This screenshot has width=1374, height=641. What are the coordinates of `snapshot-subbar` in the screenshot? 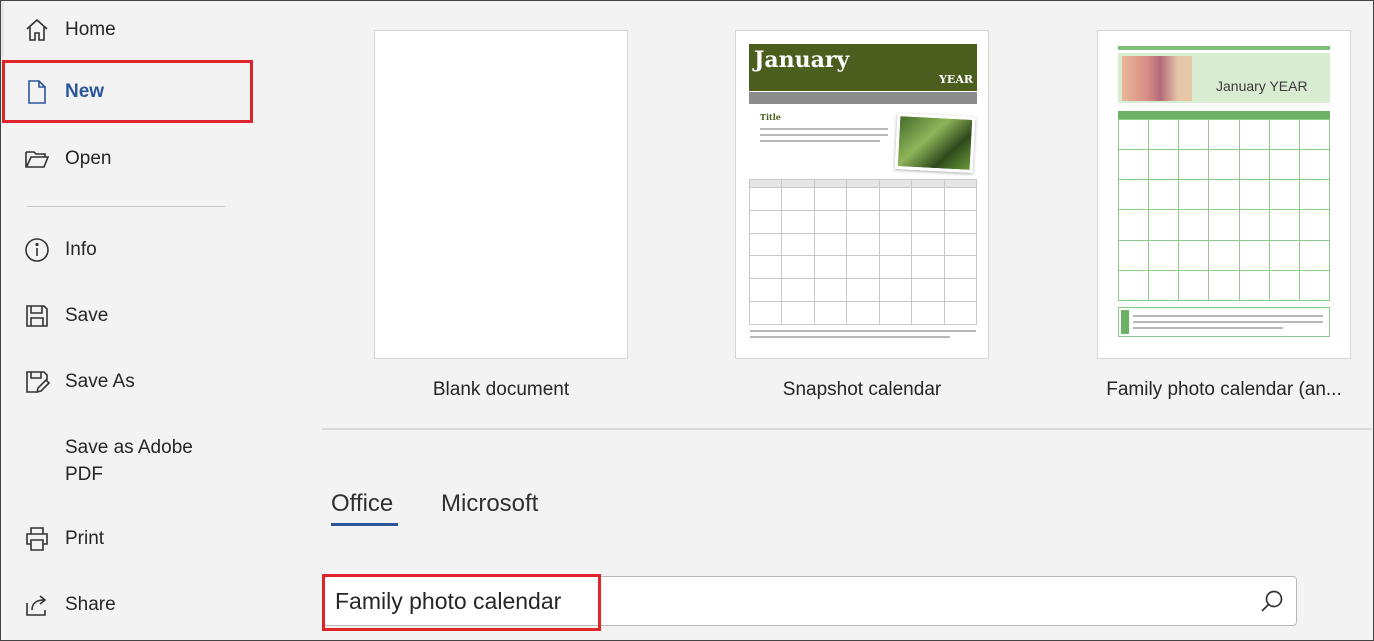 It's located at (863, 98).